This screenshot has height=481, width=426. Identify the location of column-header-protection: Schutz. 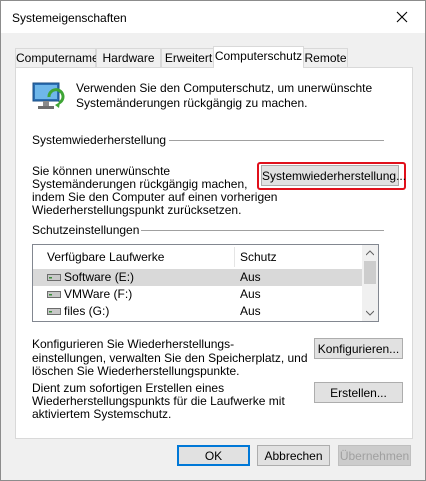
(258, 257).